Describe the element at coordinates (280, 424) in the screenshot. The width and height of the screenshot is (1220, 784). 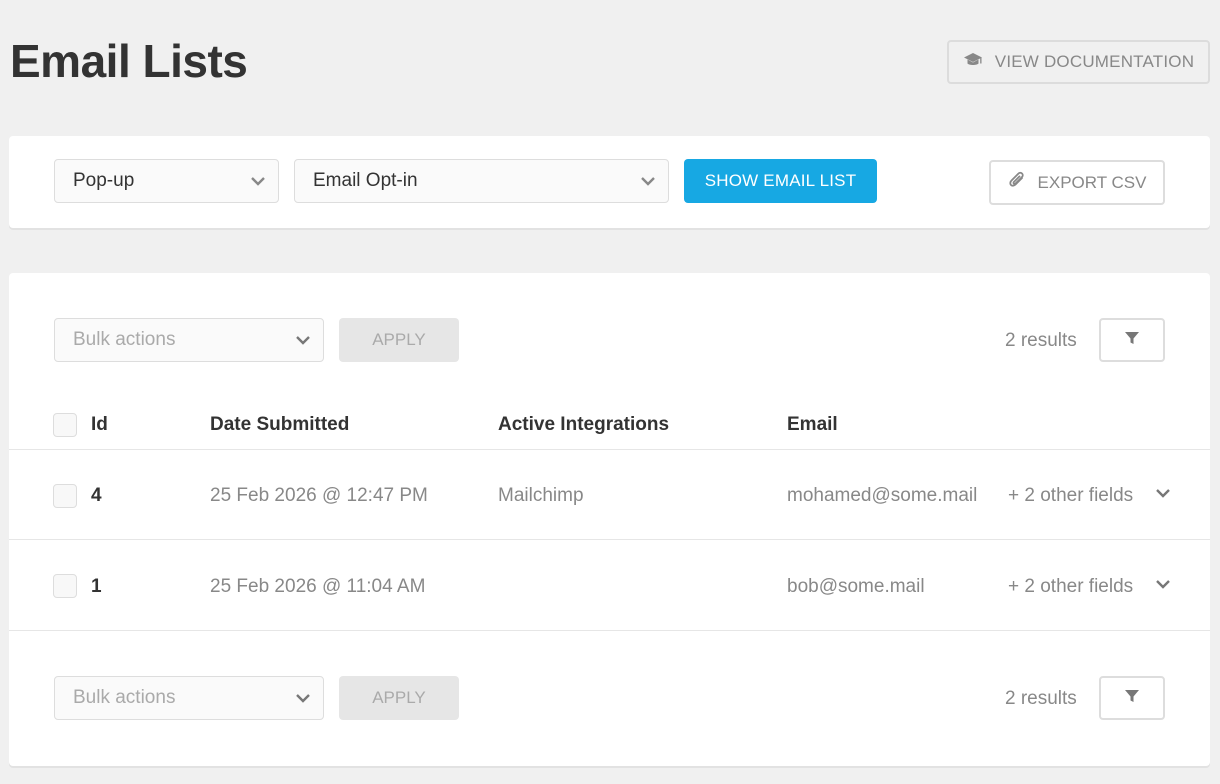
I see `column-header-date: Date Submitted` at that location.